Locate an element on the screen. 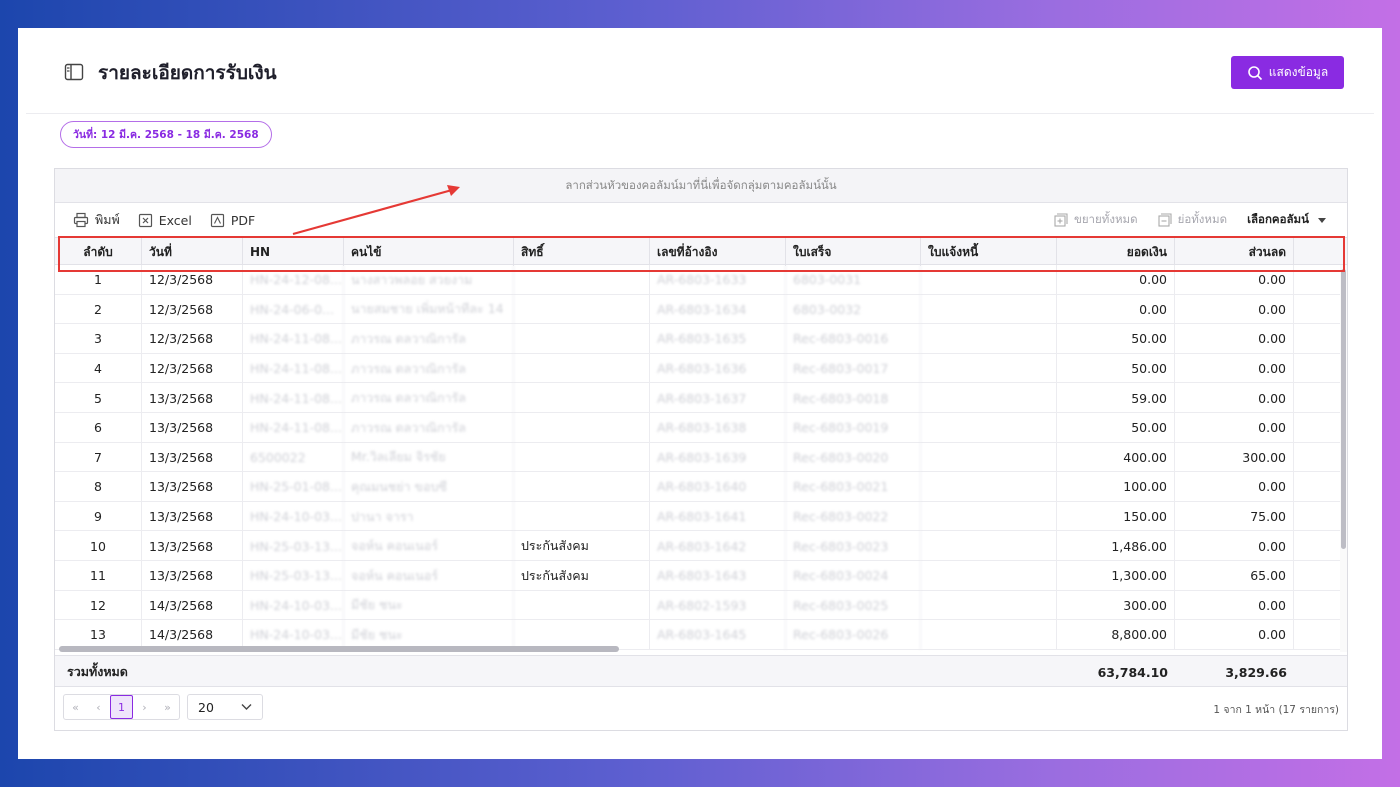 Image resolution: width=1400 pixels, height=787 pixels. show-data-label: แสดงข้อมูล is located at coordinates (1298, 72).